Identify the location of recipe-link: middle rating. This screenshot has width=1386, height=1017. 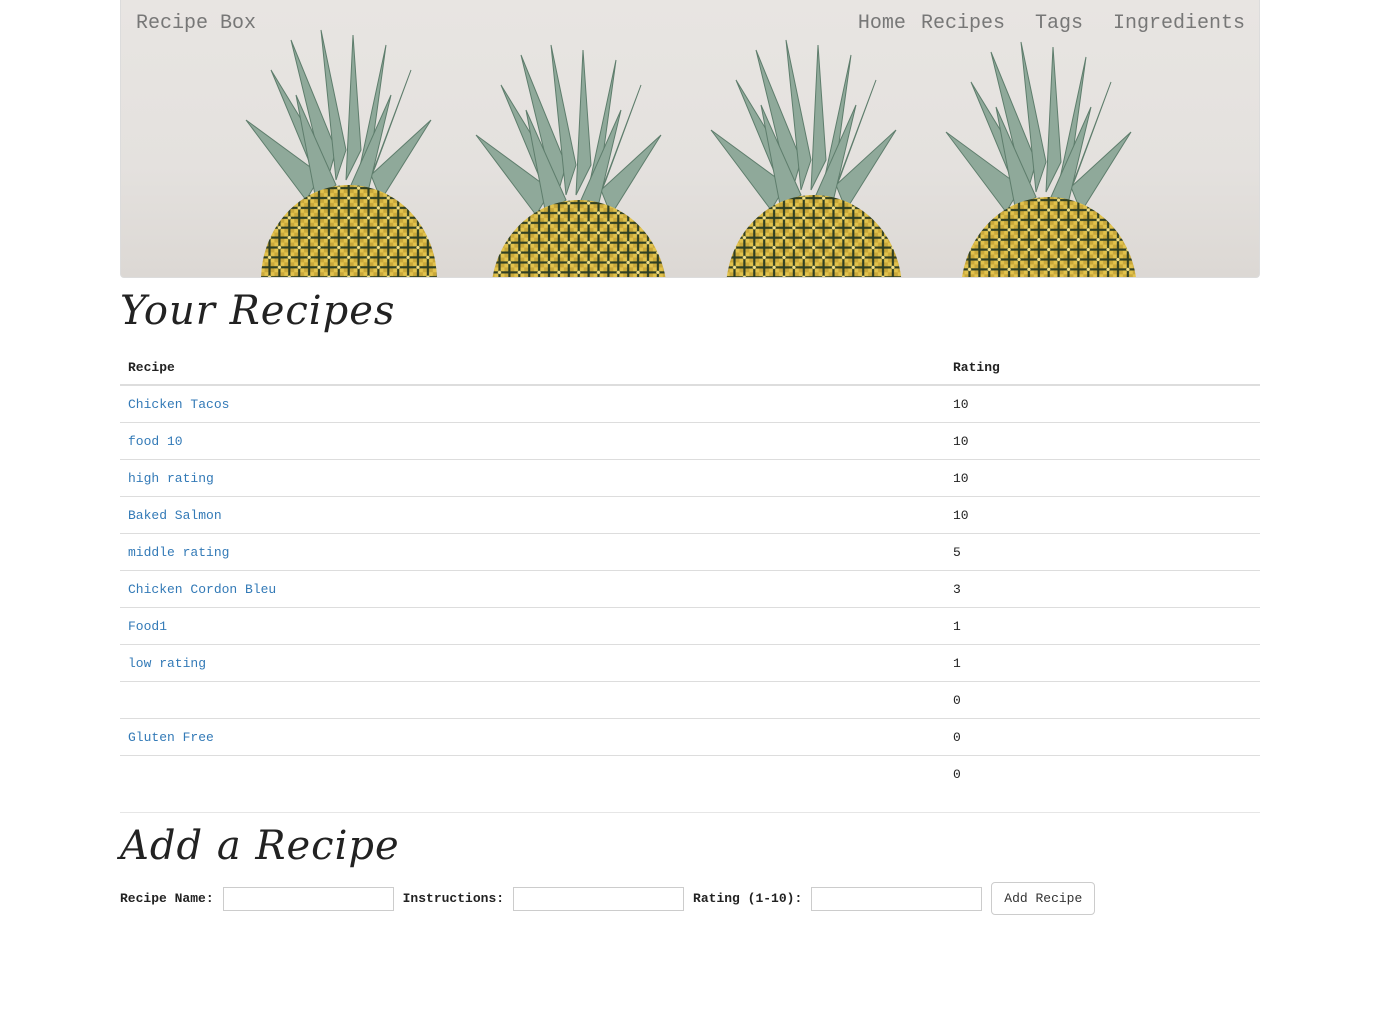
(178, 552).